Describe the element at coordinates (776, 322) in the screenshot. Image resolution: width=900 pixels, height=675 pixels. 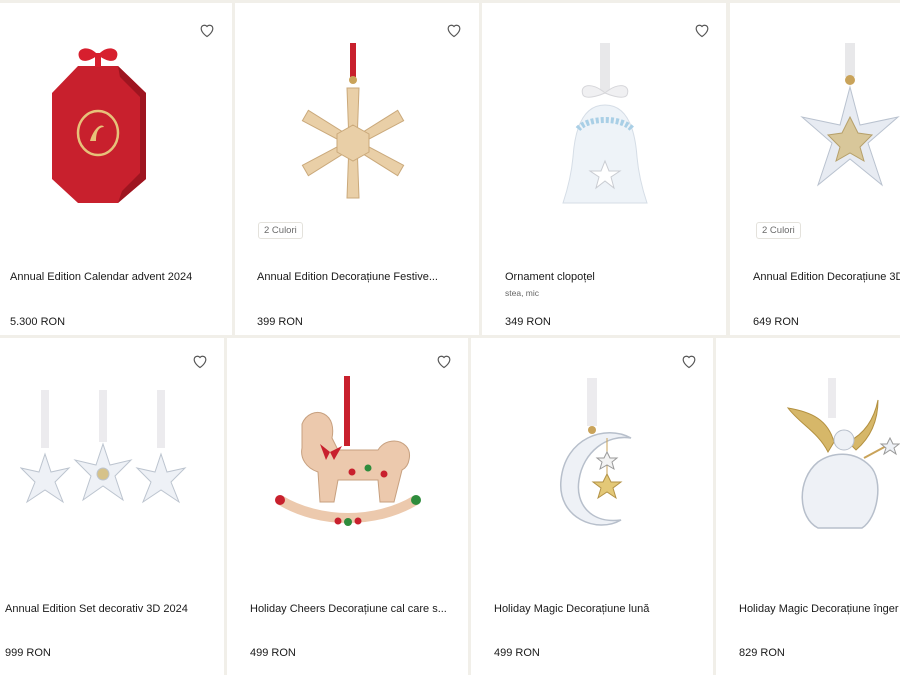
I see `product-price: 649 RON` at that location.